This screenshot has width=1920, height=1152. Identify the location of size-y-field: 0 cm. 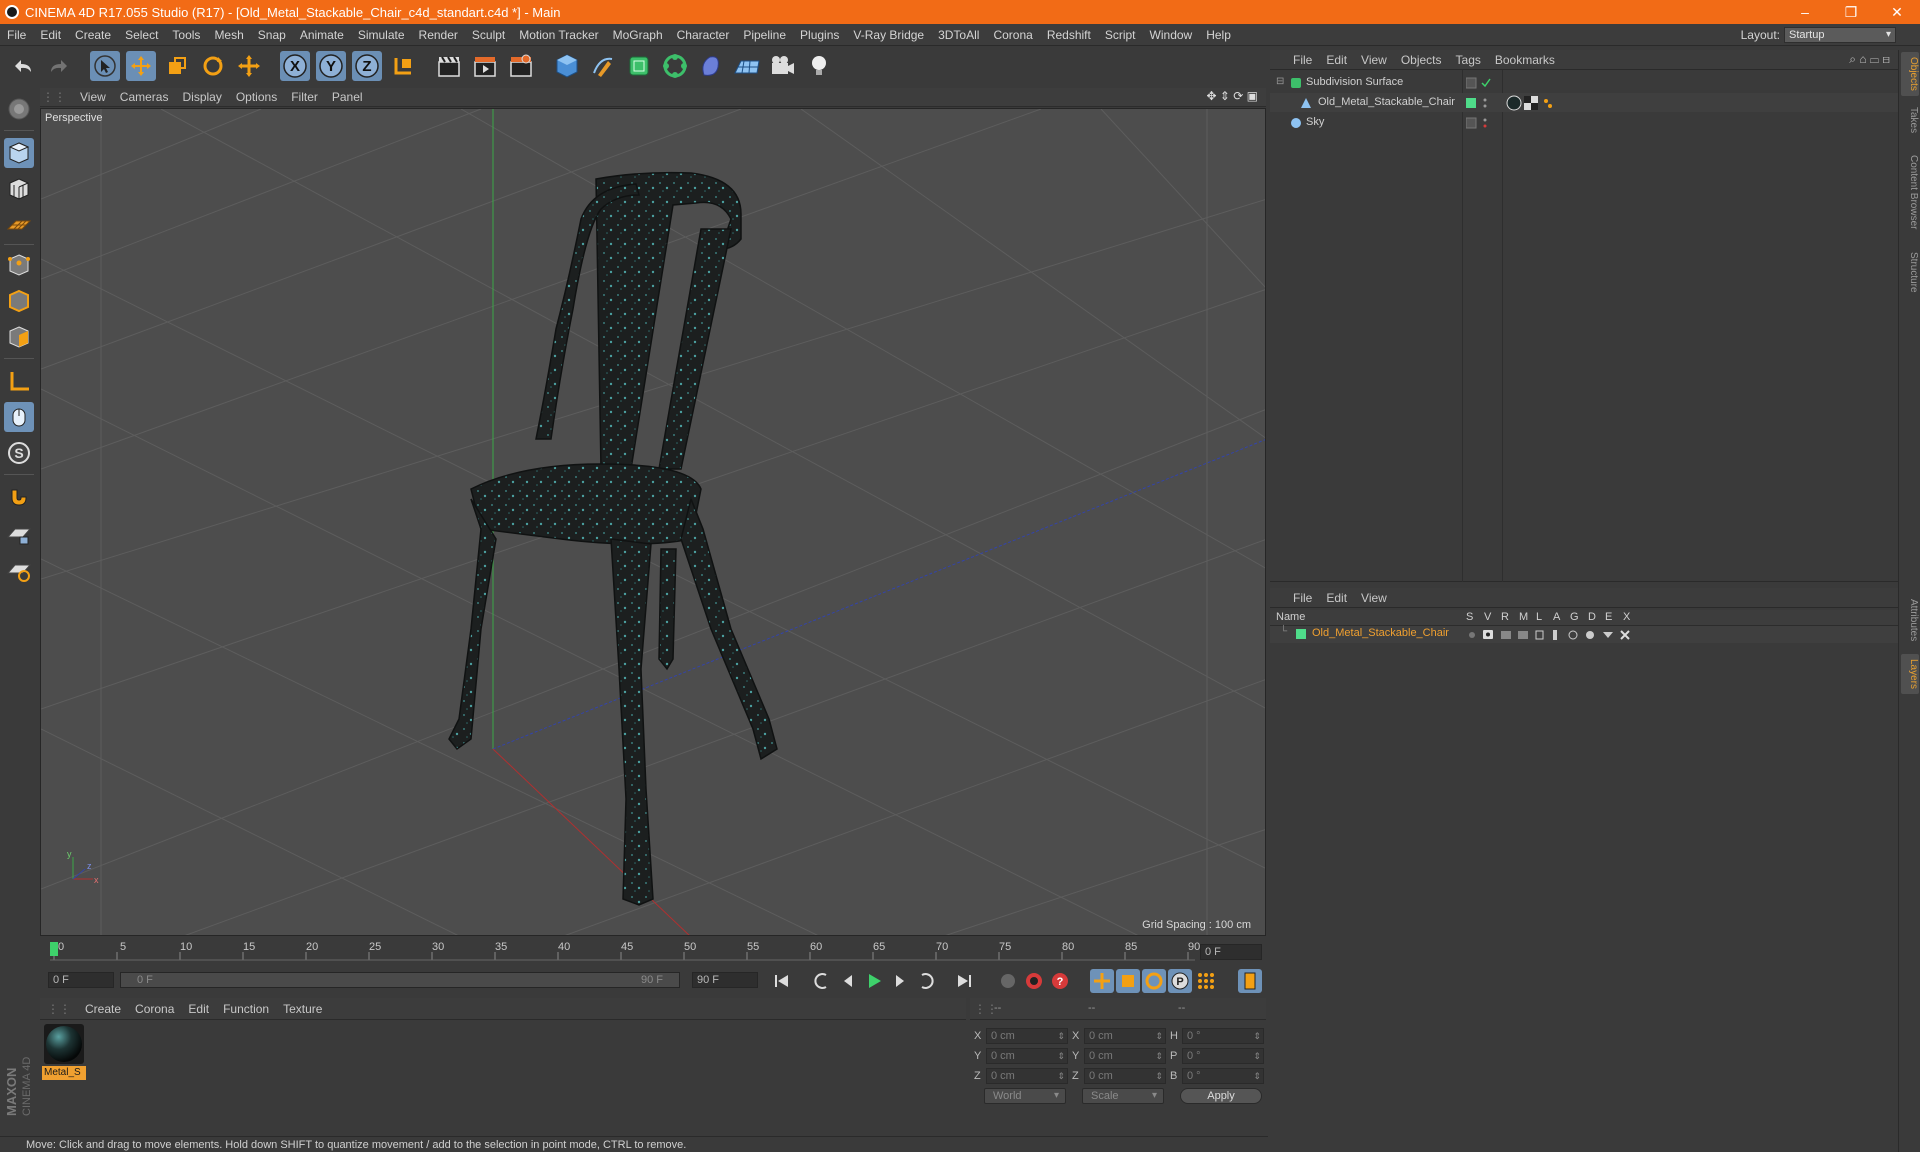
(1125, 1056).